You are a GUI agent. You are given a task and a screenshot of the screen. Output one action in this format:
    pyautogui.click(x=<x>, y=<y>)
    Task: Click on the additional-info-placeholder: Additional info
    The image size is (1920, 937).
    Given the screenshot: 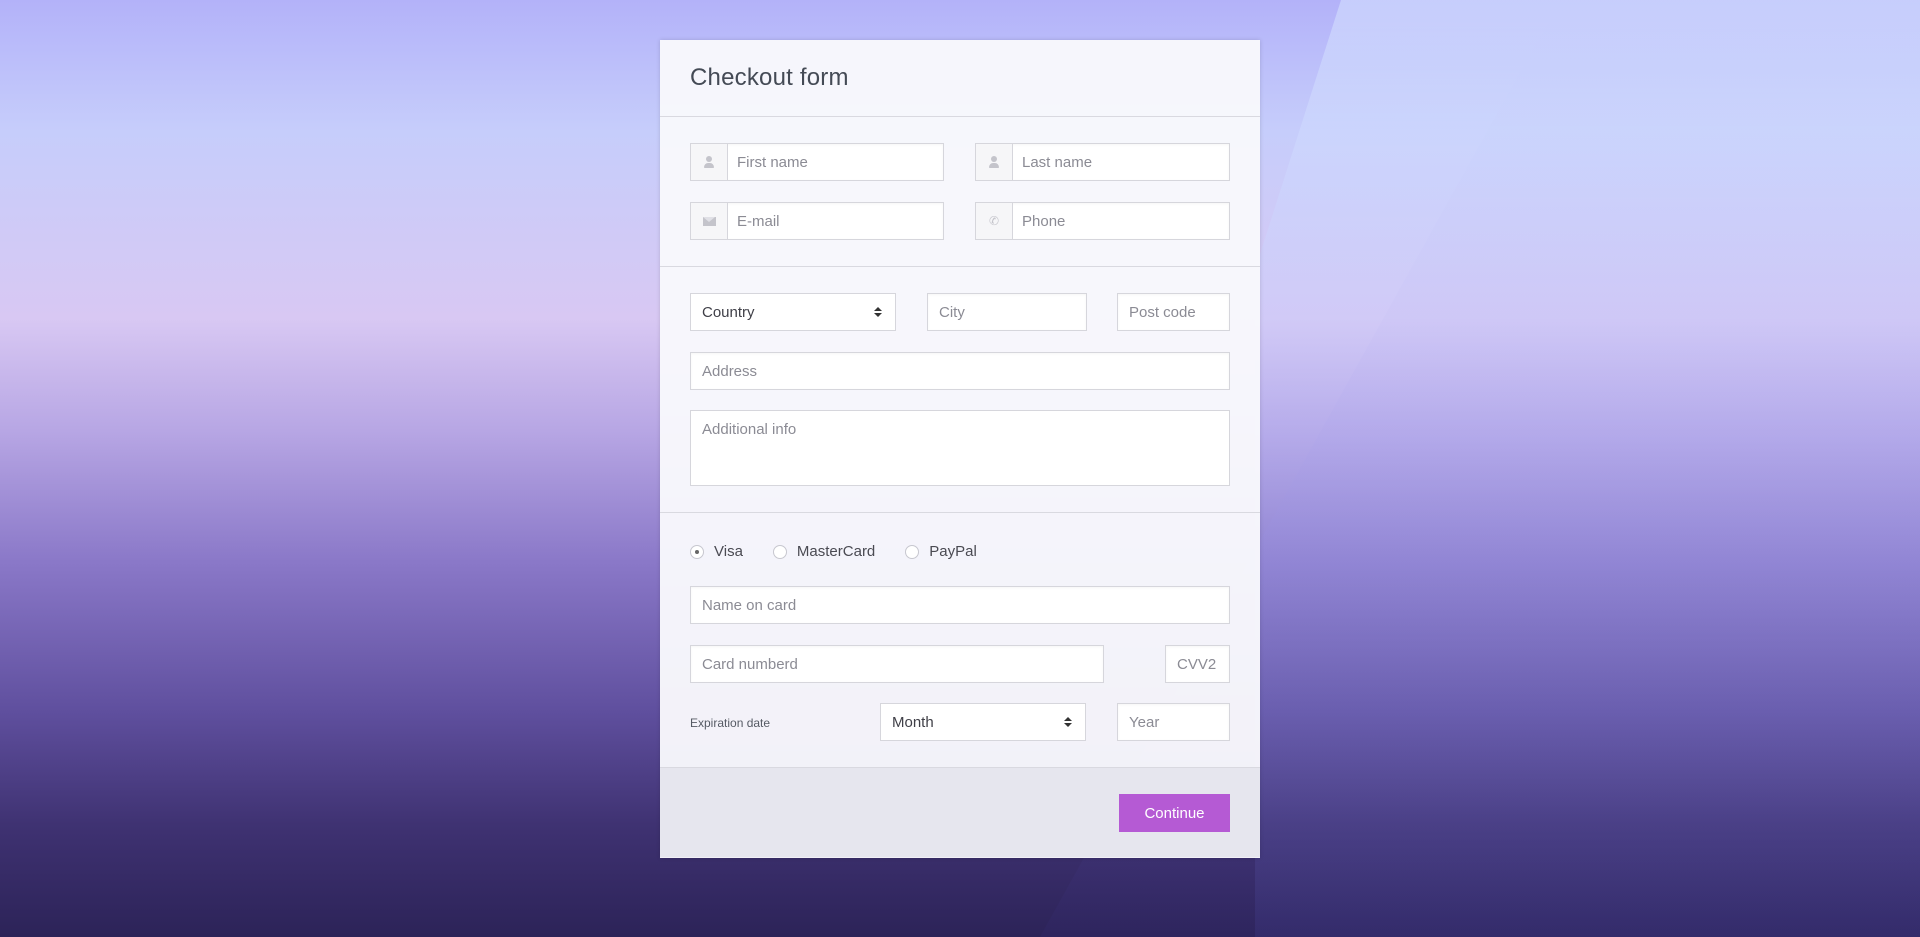 What is the action you would take?
    pyautogui.click(x=749, y=429)
    